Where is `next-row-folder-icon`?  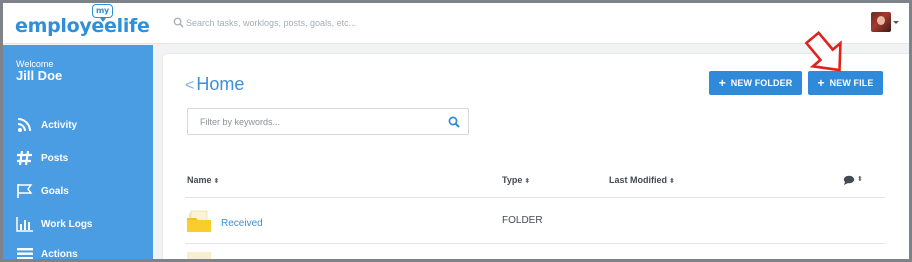
next-row-folder-icon is located at coordinates (199, 255).